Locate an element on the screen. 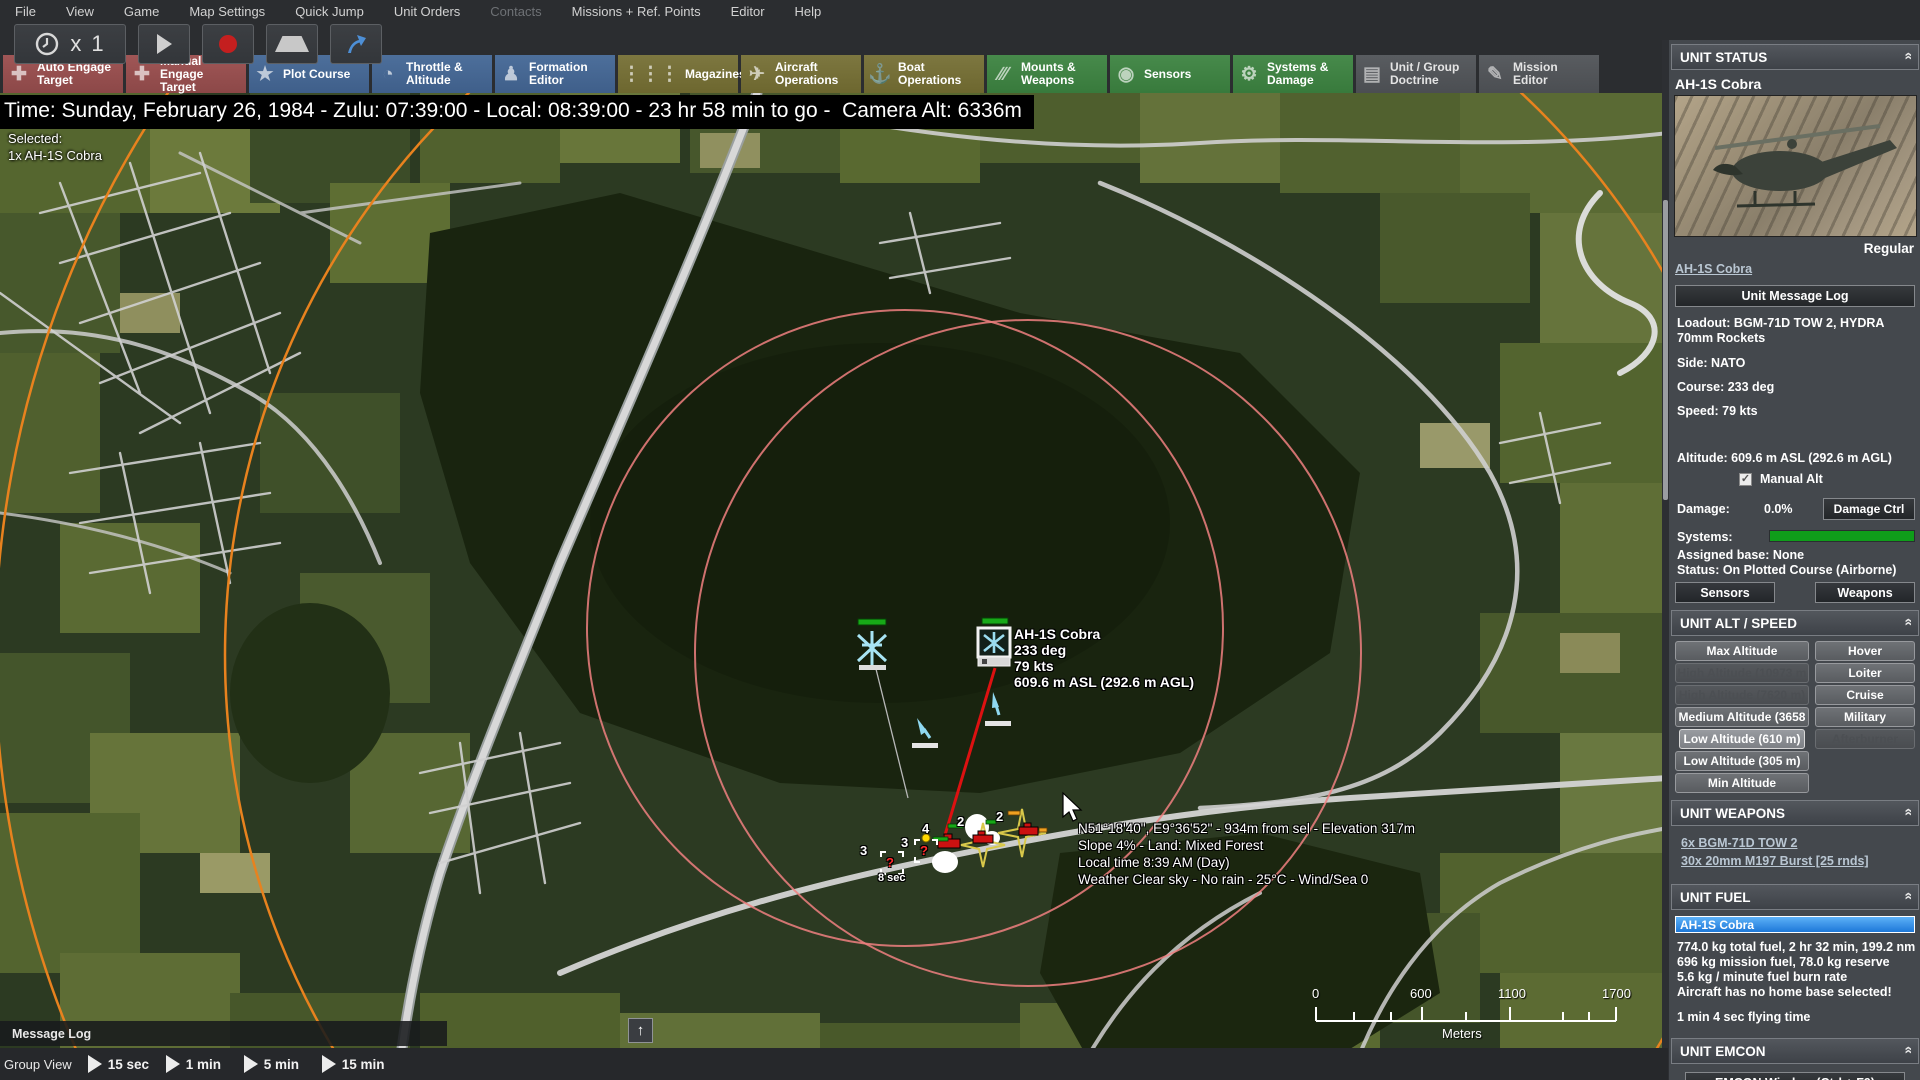 This screenshot has width=1920, height=1080. damage-value: 0.0% is located at coordinates (1778, 509).